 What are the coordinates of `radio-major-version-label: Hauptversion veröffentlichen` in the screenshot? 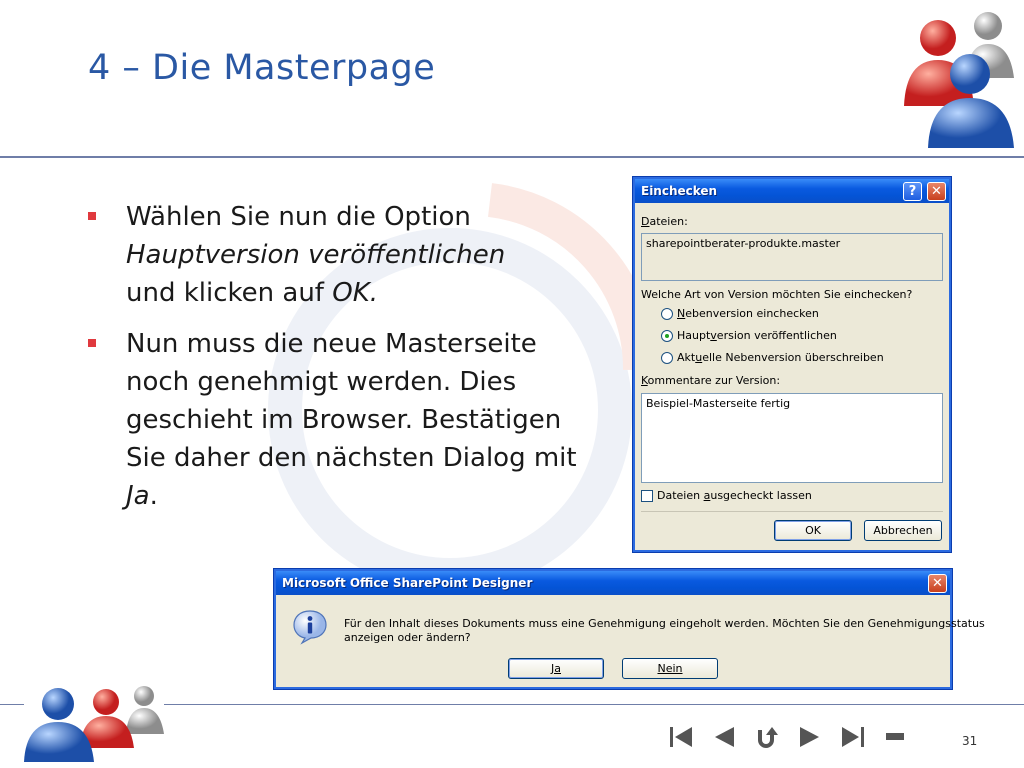 It's located at (757, 335).